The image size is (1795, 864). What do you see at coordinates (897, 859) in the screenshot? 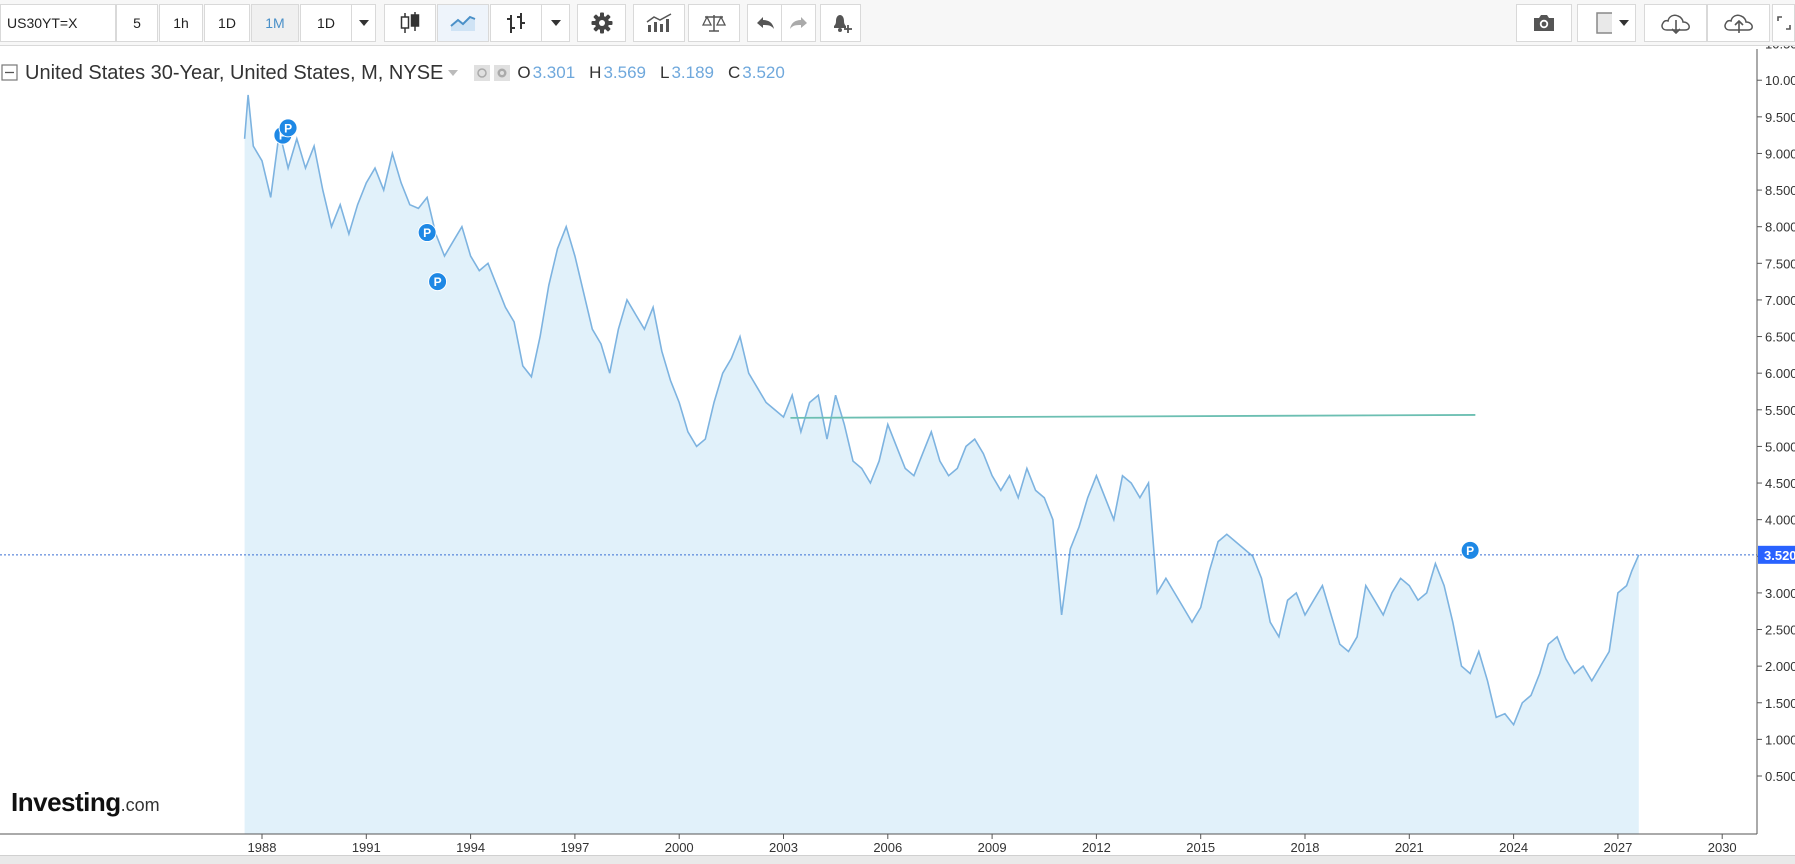
I see `bottom-scroll-strip` at bounding box center [897, 859].